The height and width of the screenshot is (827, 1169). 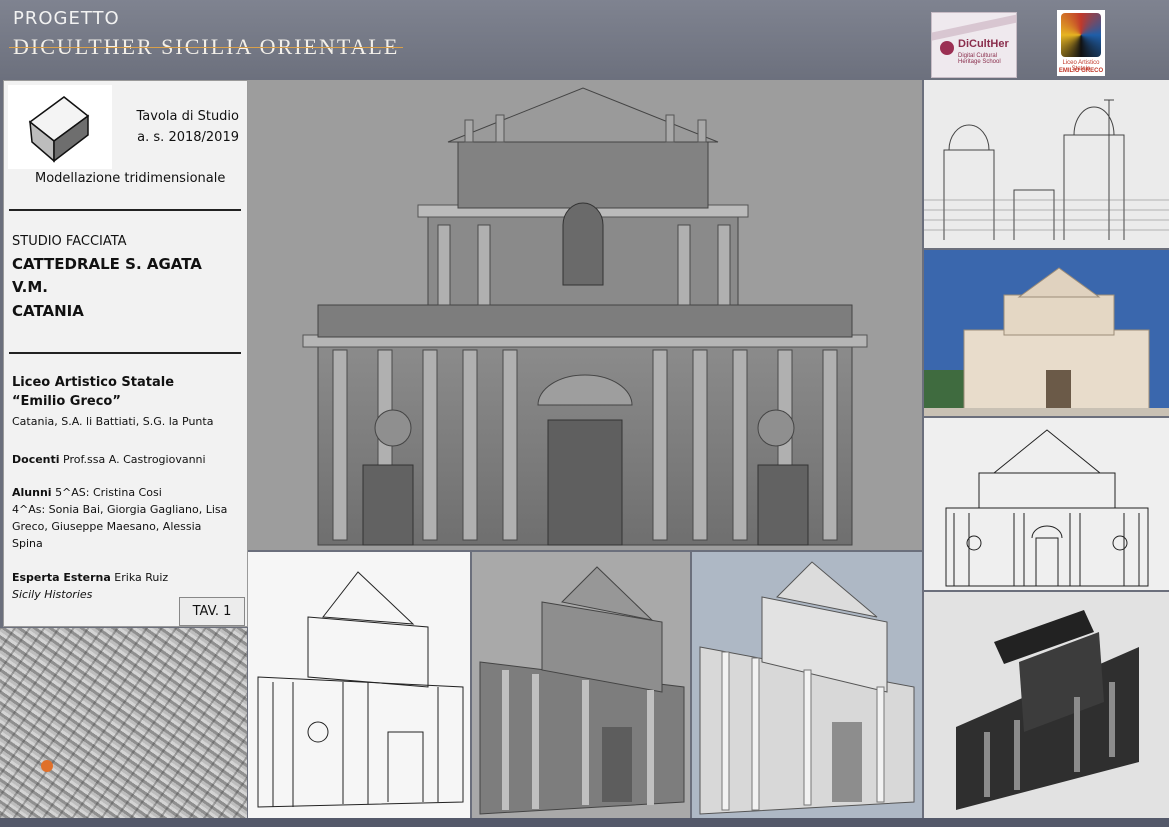 What do you see at coordinates (107, 526) in the screenshot?
I see `alunni-line-3: Greco, Giuseppe Maesano, Alessia` at bounding box center [107, 526].